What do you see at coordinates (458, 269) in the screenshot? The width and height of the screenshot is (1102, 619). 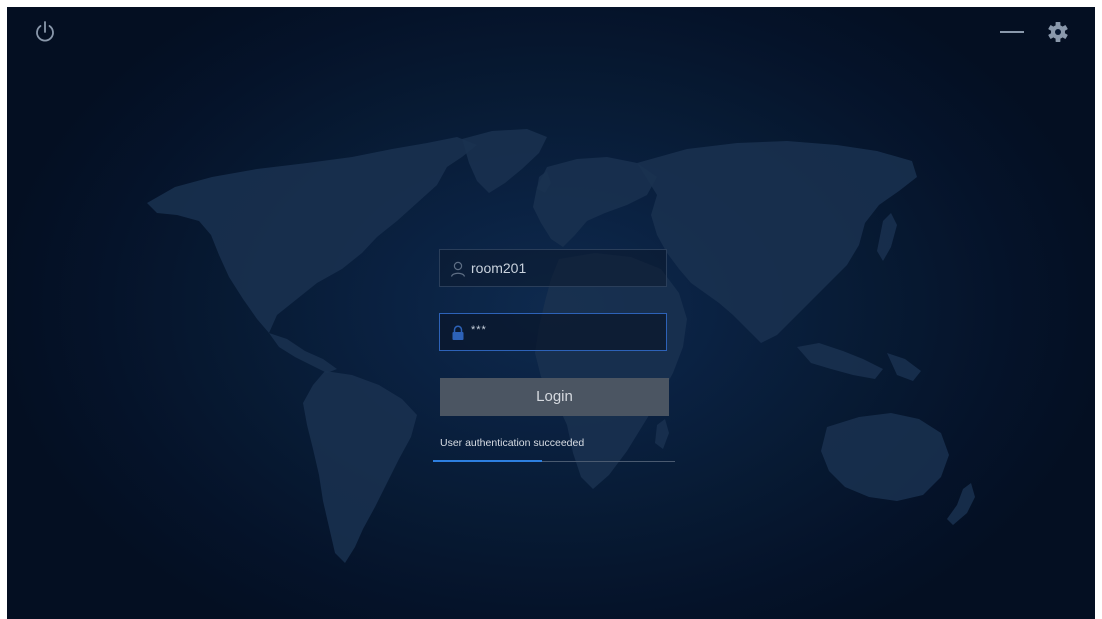 I see `user-icon` at bounding box center [458, 269].